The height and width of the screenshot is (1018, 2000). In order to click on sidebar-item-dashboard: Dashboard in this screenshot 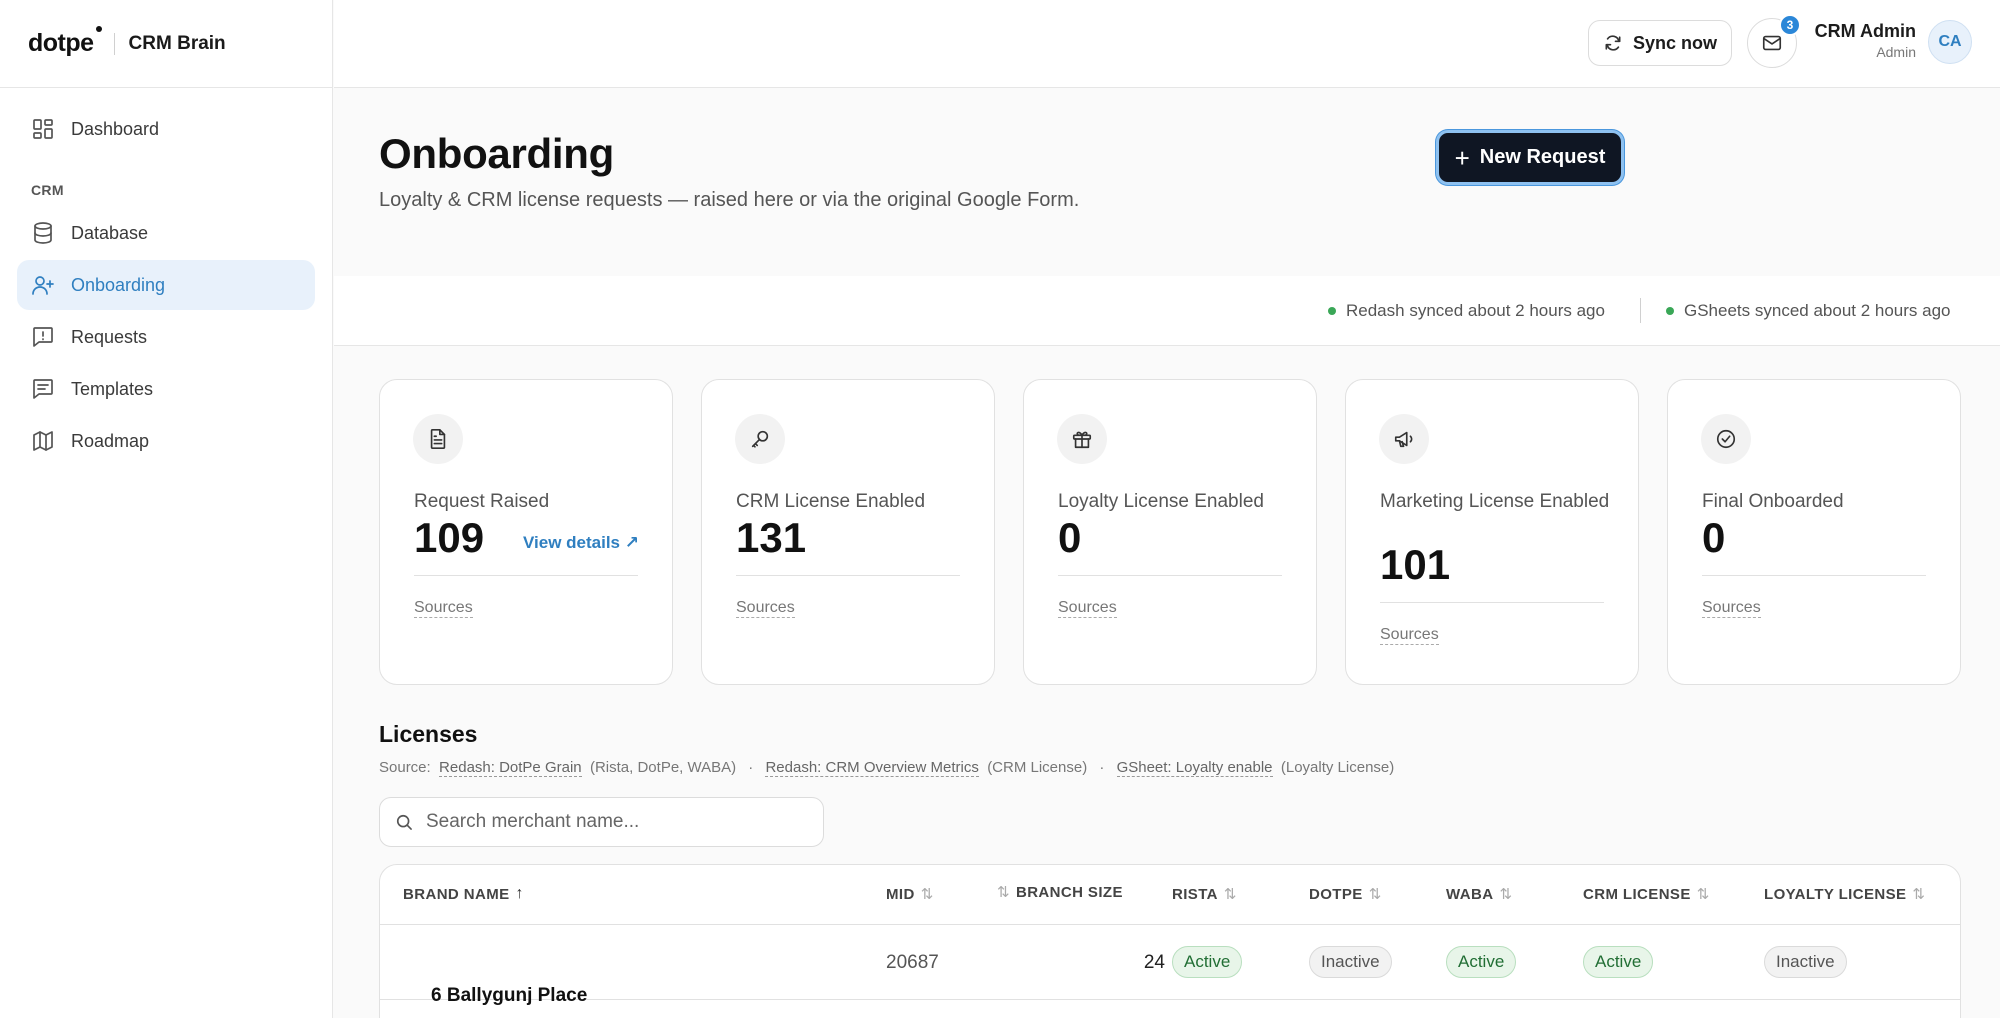, I will do `click(166, 129)`.